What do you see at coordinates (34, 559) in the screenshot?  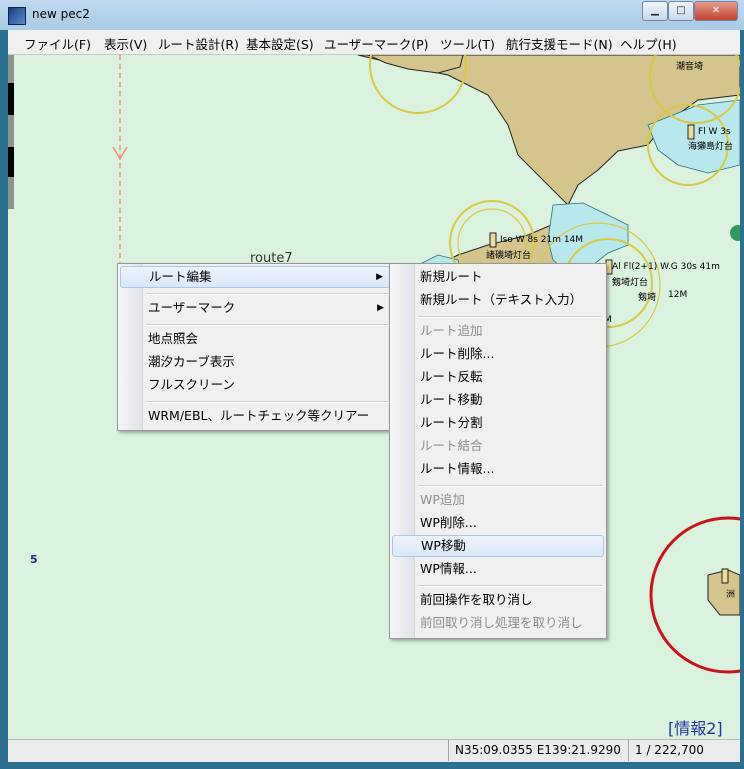 I see `scale-label: 5` at bounding box center [34, 559].